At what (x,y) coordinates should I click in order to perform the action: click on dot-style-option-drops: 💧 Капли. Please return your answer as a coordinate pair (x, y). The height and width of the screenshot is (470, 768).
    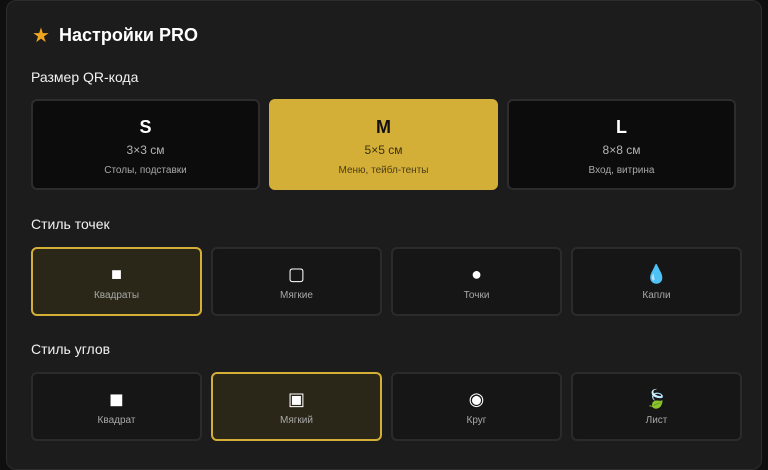
    Looking at the image, I should click on (656, 281).